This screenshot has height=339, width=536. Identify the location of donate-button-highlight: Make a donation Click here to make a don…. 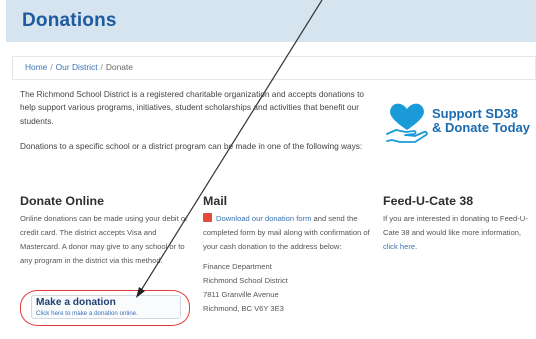
(105, 308).